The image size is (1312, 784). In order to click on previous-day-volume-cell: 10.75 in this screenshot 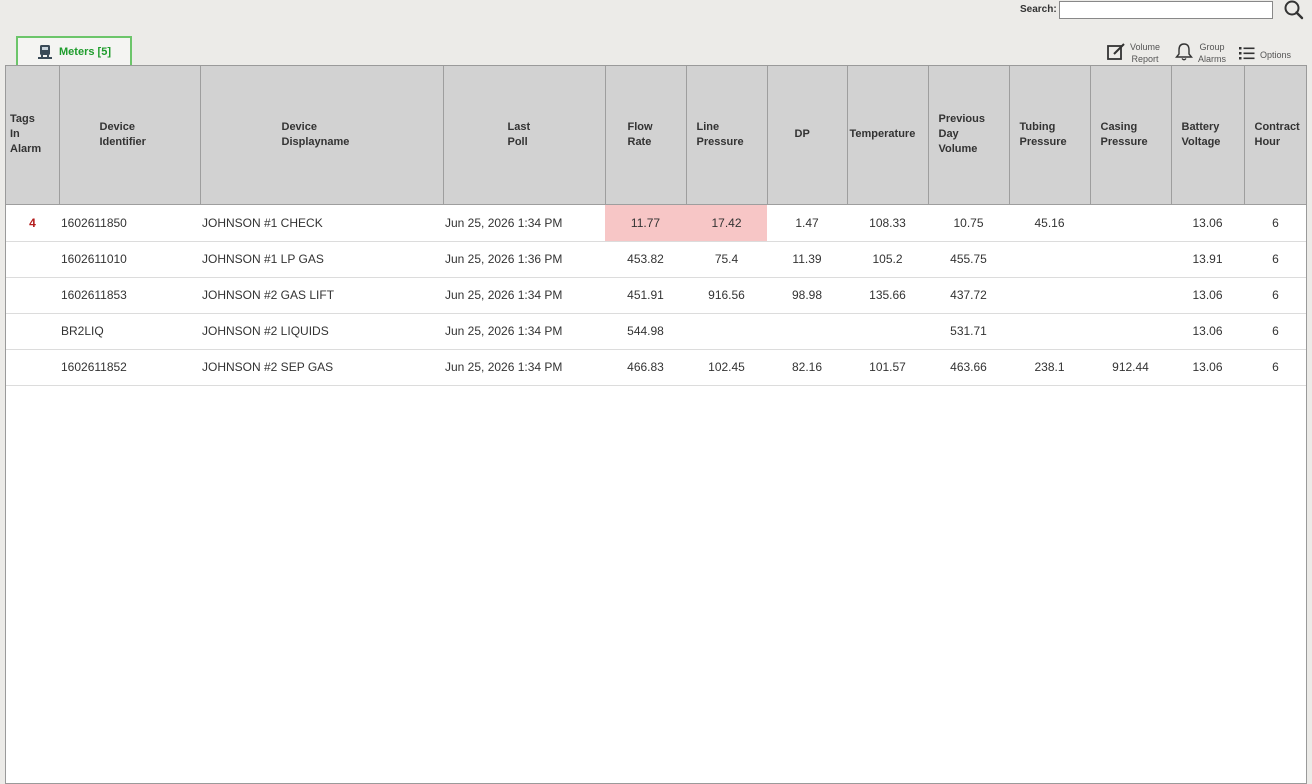, I will do `click(968, 223)`.